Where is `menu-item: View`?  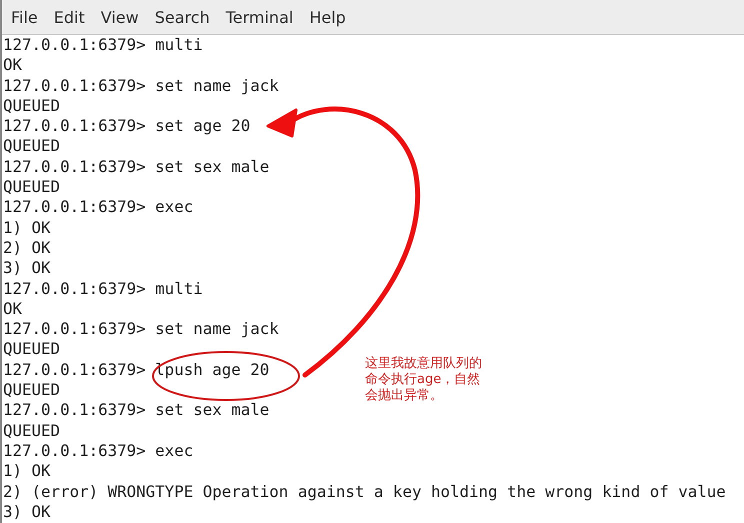
menu-item: View is located at coordinates (119, 17).